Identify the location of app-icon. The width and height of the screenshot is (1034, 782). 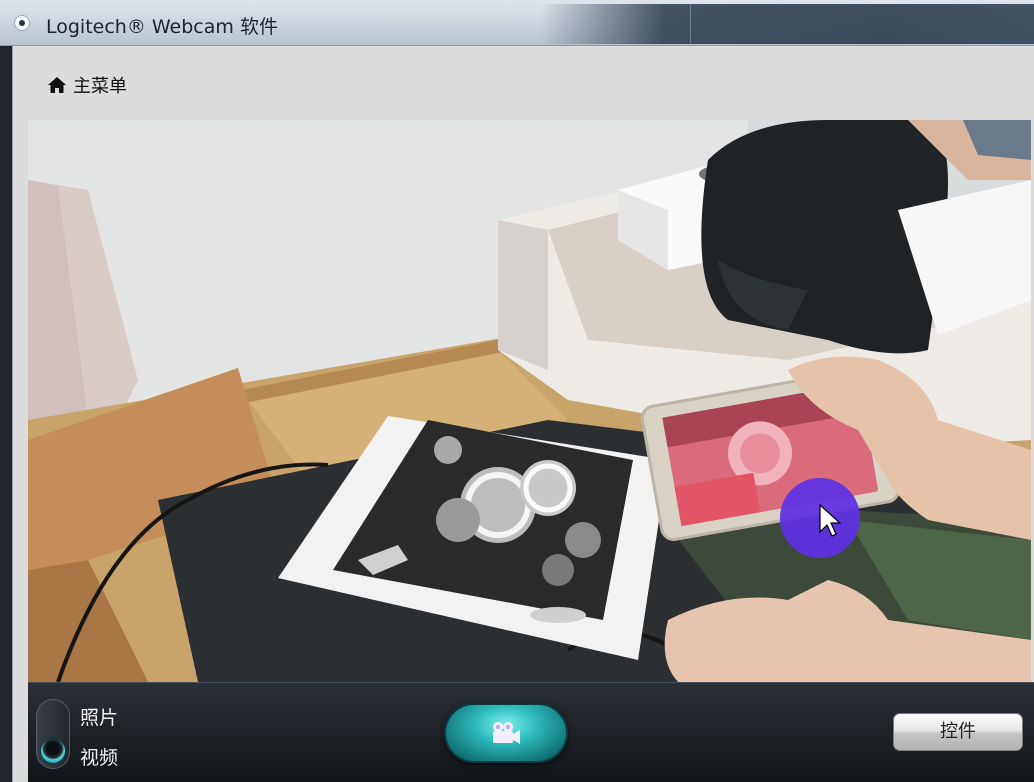
(22, 23).